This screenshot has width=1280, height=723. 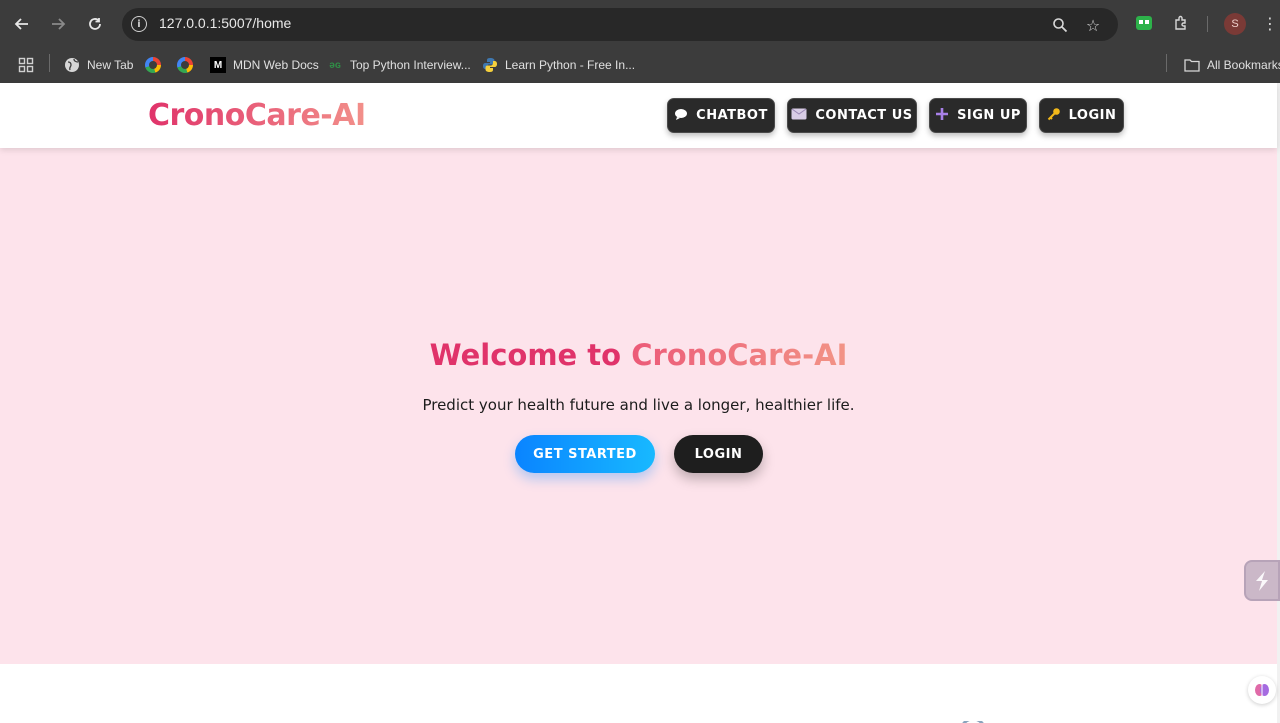 I want to click on nav-chatbot-label: CHATBOT, so click(x=732, y=115).